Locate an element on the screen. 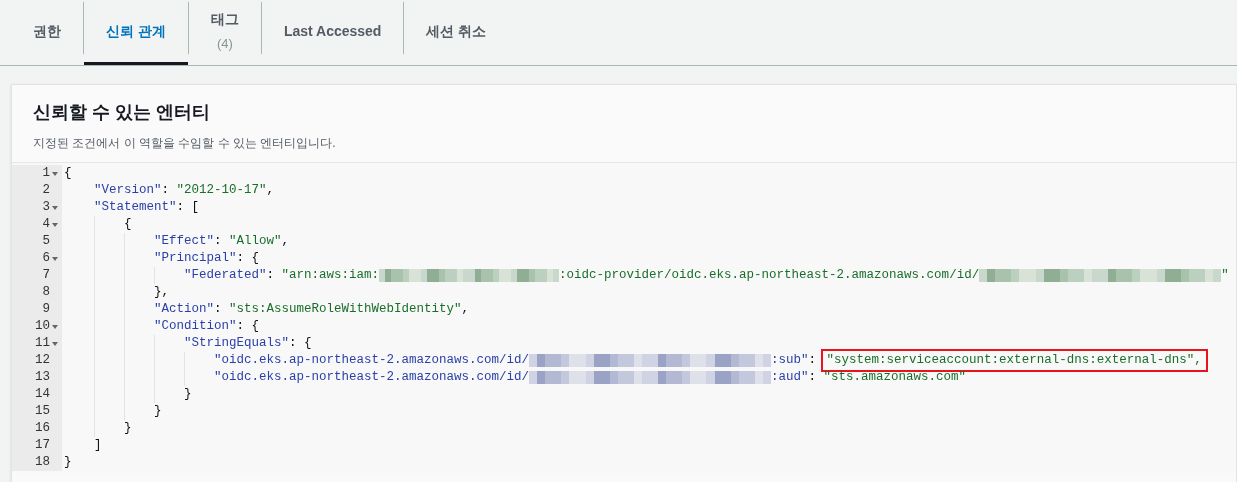  panel-description: 지정된 조건에서 이 역할을 수임할 수 있는 엔터티입니다. is located at coordinates (185, 143).